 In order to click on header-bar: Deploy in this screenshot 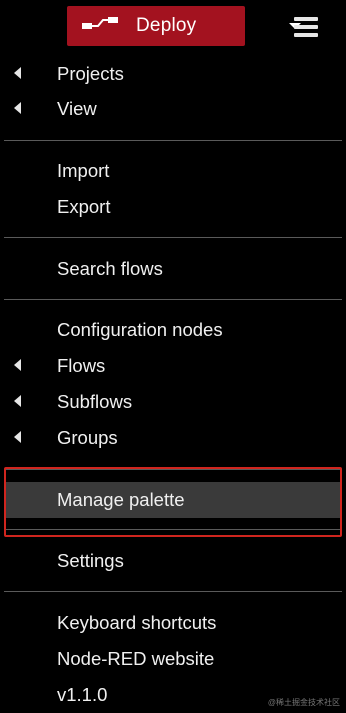, I will do `click(173, 26)`.